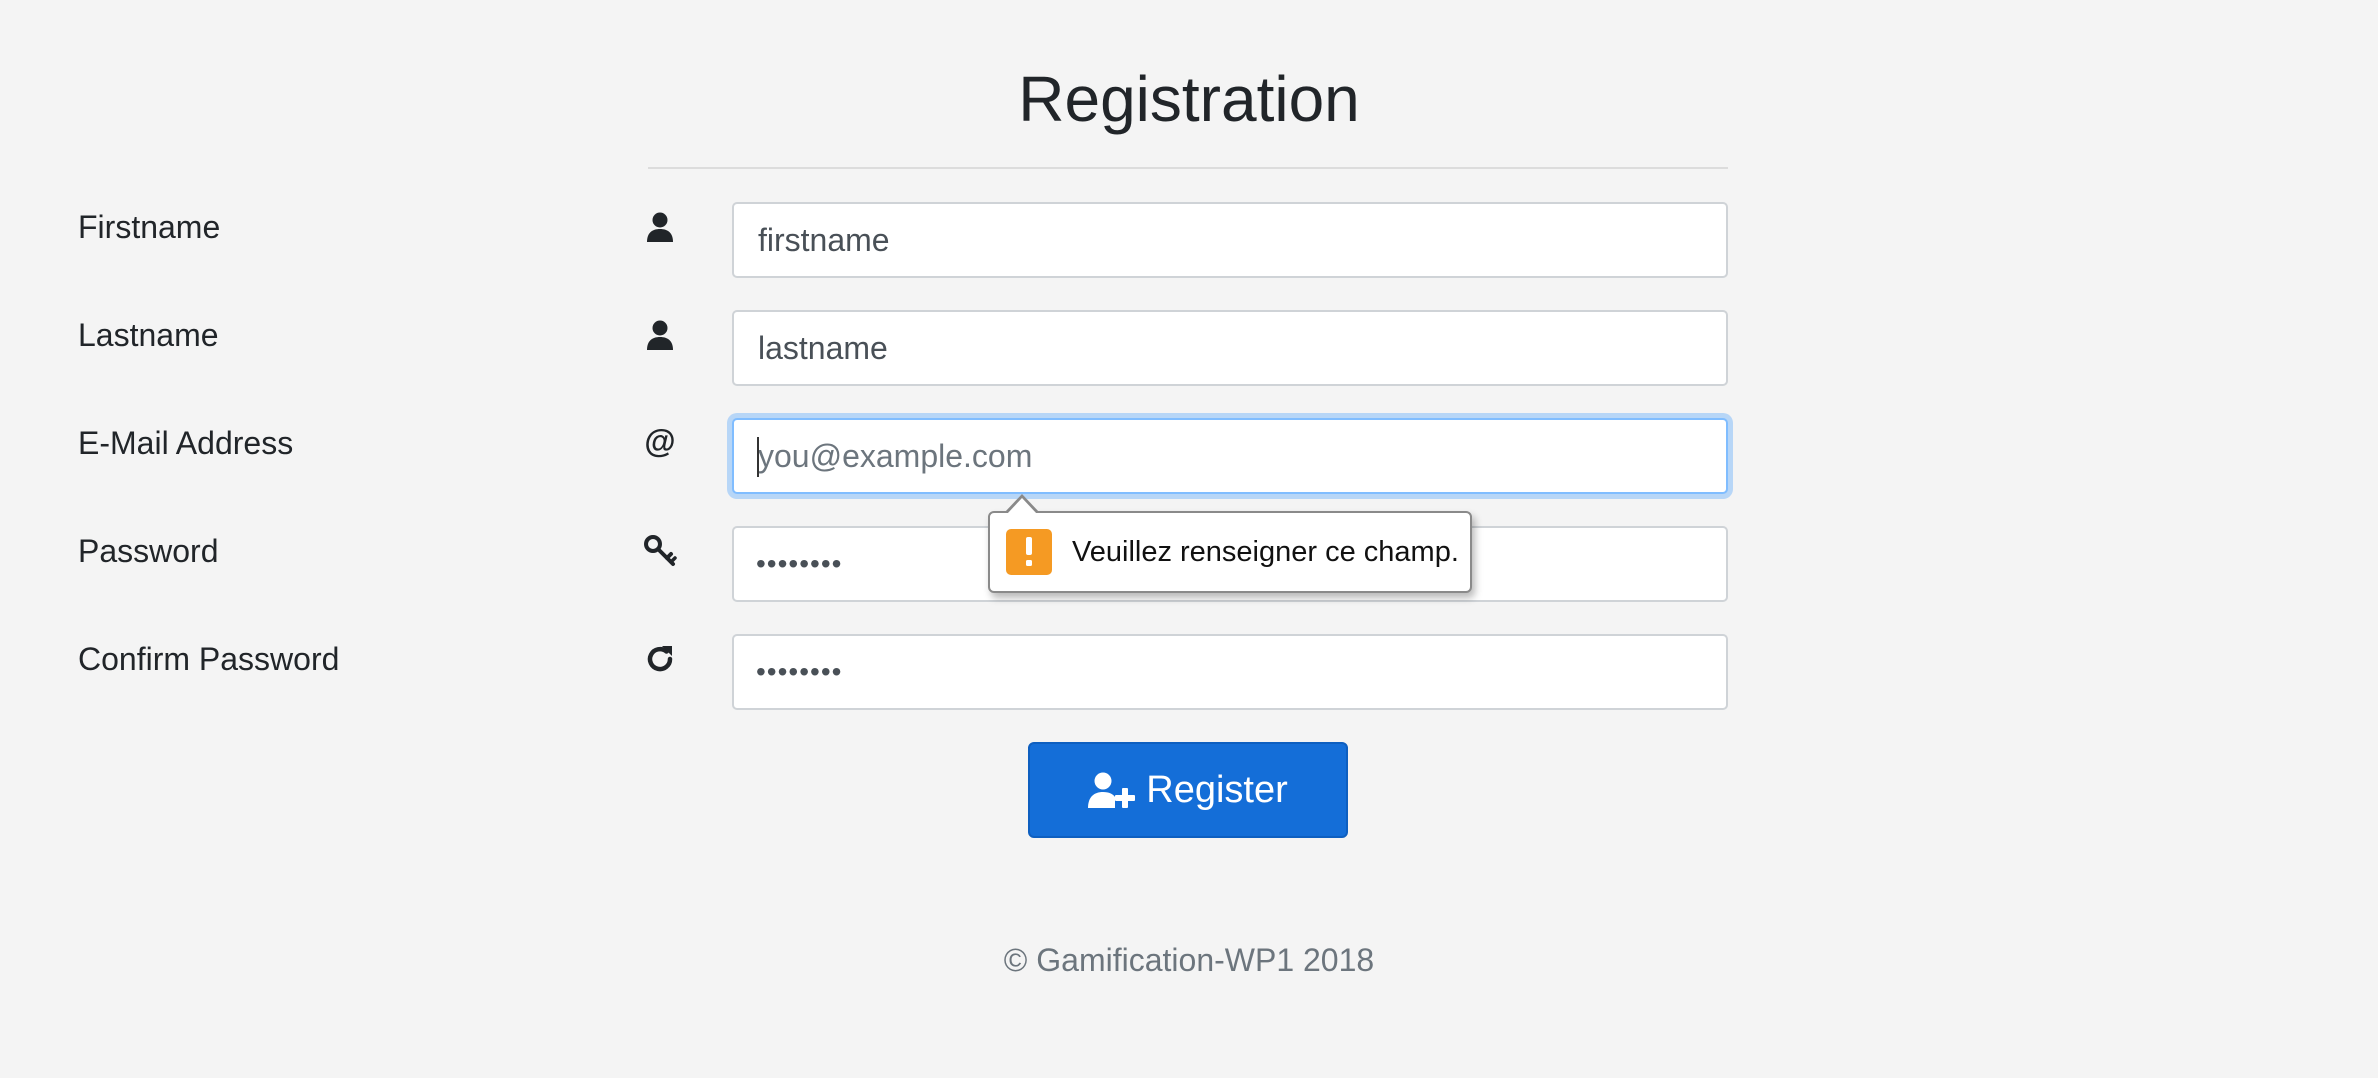 The height and width of the screenshot is (1078, 2378). I want to click on validation-tooltip: Veuillez renseigner ce champ., so click(1230, 552).